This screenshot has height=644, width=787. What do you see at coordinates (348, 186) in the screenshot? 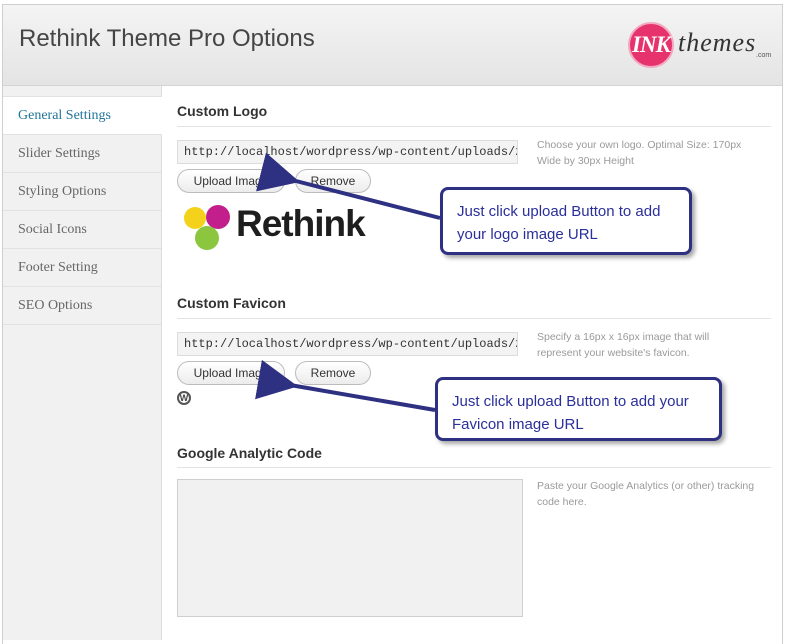
I see `logo-callout-arrow` at bounding box center [348, 186].